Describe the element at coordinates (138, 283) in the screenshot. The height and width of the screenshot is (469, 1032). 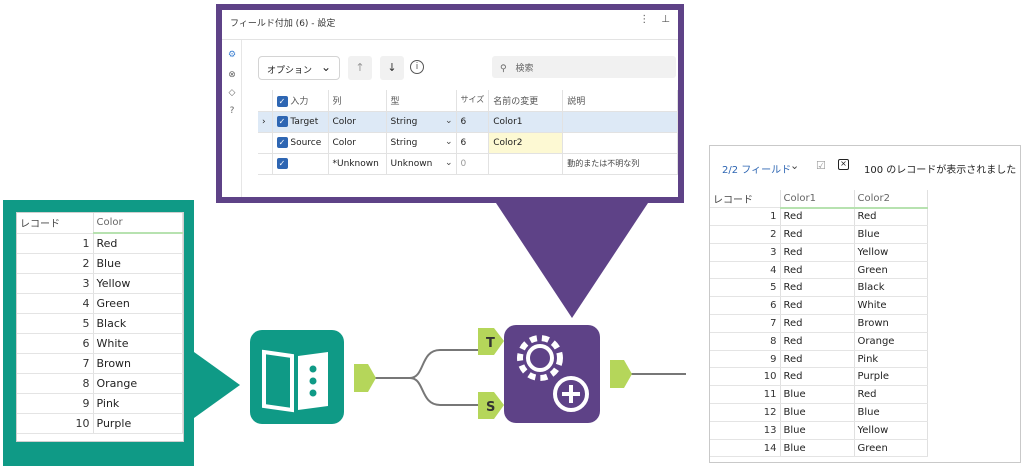
I see `cell-color: Yellow` at that location.